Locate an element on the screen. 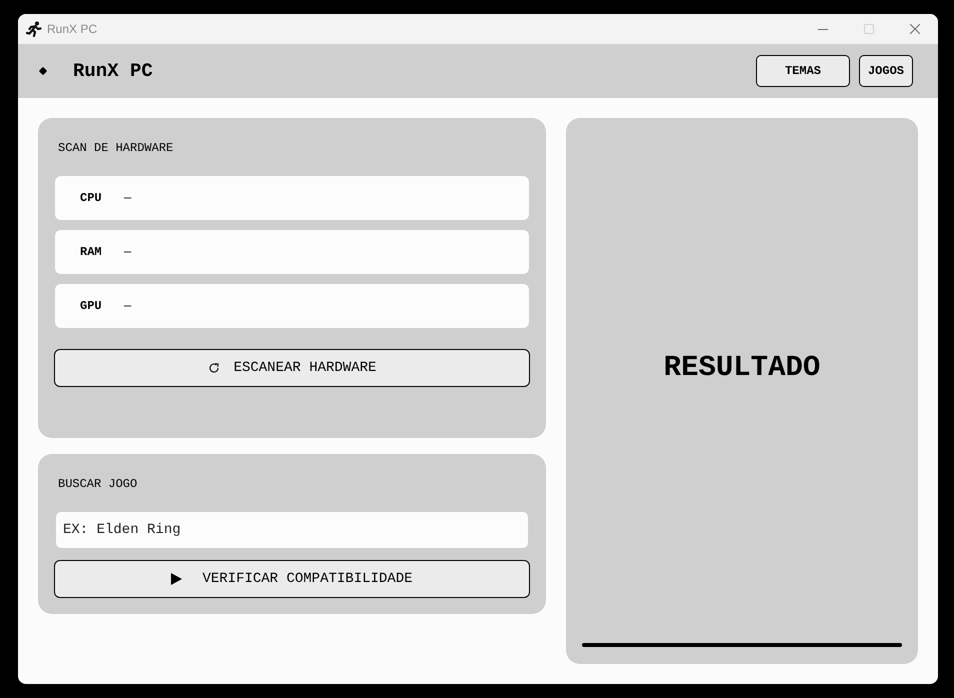 The width and height of the screenshot is (954, 698). result-title: RESULTADO is located at coordinates (742, 367).